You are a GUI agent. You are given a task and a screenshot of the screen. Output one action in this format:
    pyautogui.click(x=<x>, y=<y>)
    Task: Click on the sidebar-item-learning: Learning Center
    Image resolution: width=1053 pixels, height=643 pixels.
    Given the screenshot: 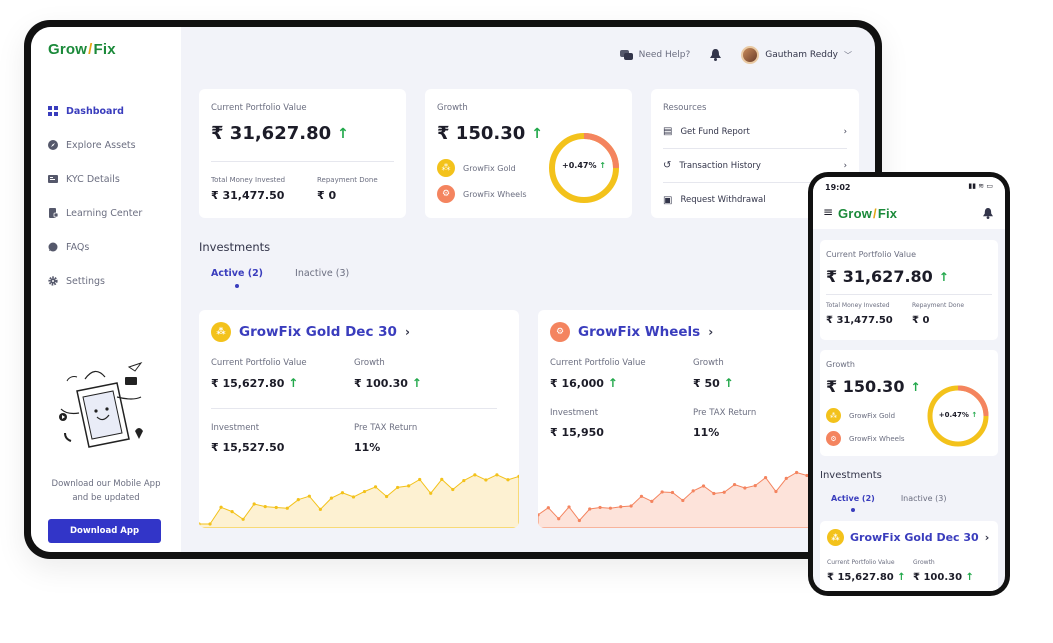 What is the action you would take?
    pyautogui.click(x=114, y=213)
    